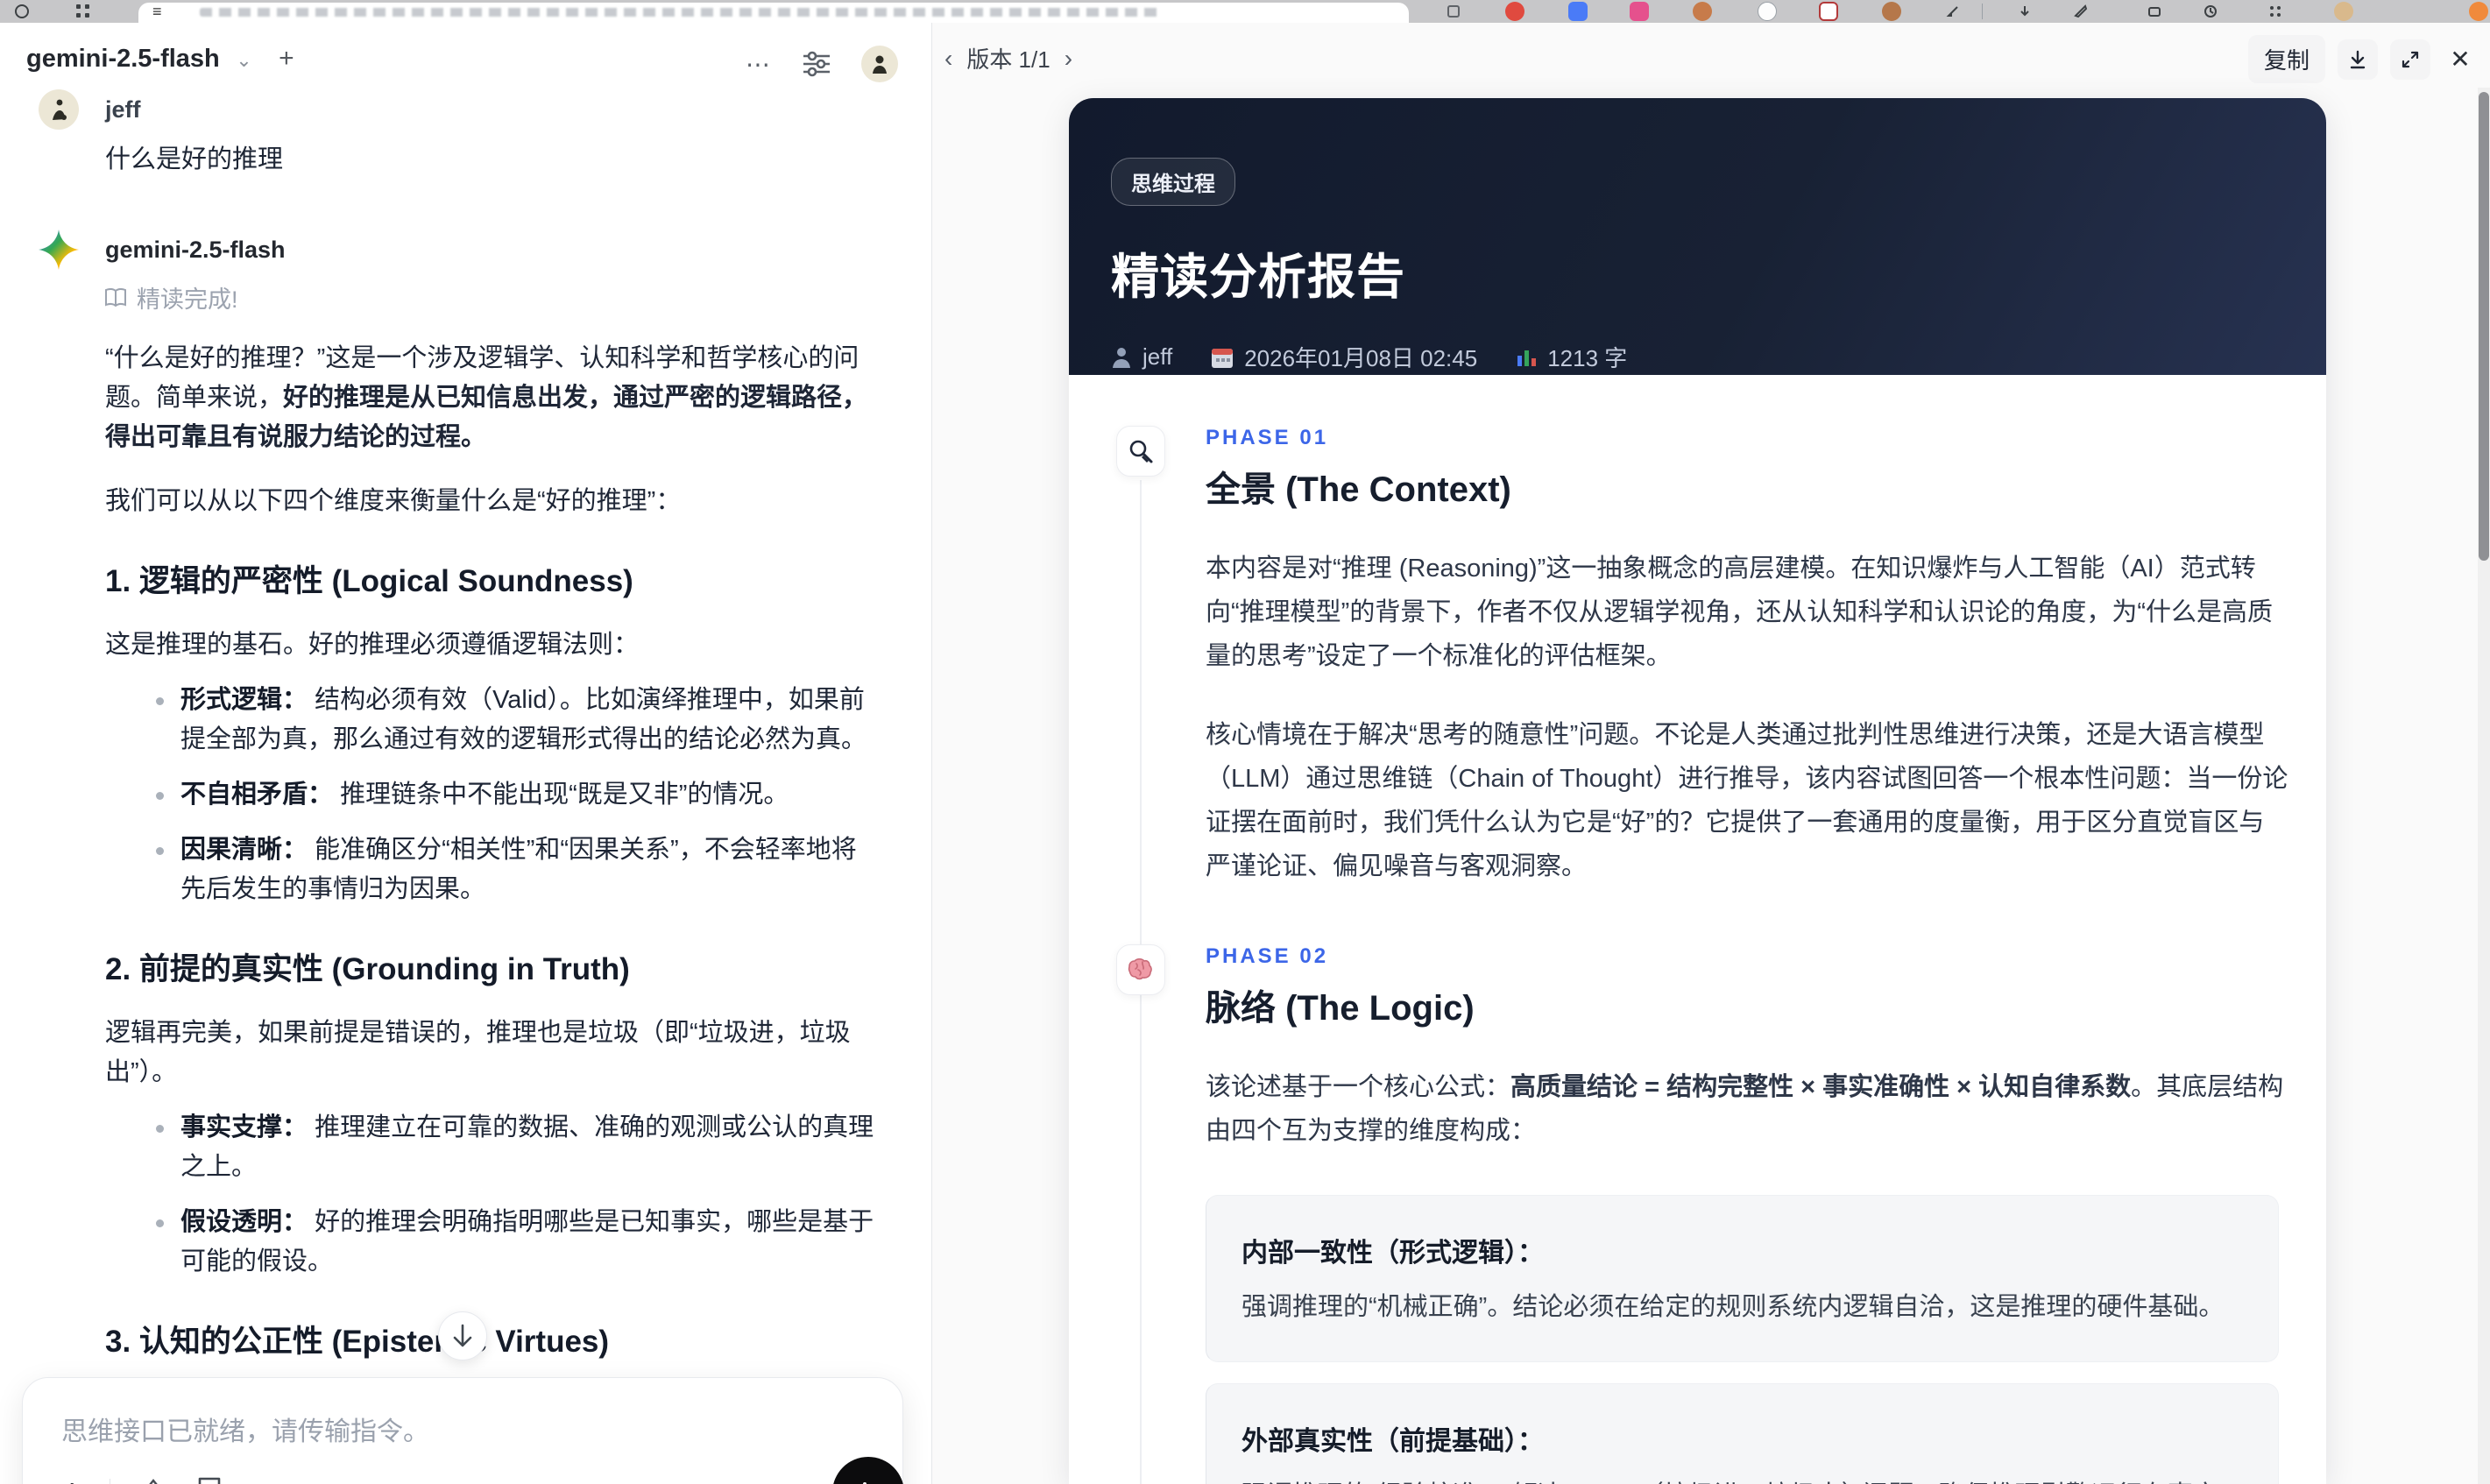 The width and height of the screenshot is (2490, 1484). I want to click on expand-button, so click(2410, 59).